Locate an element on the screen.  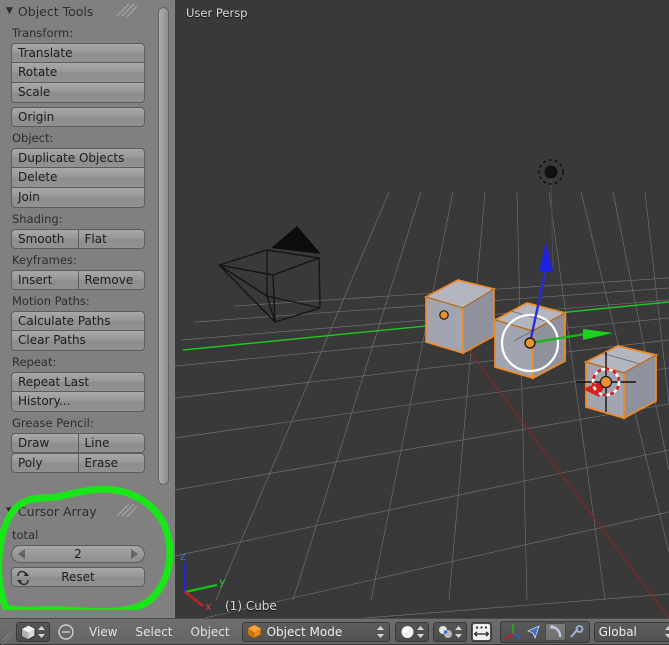
shading-mode-selector is located at coordinates (411, 631).